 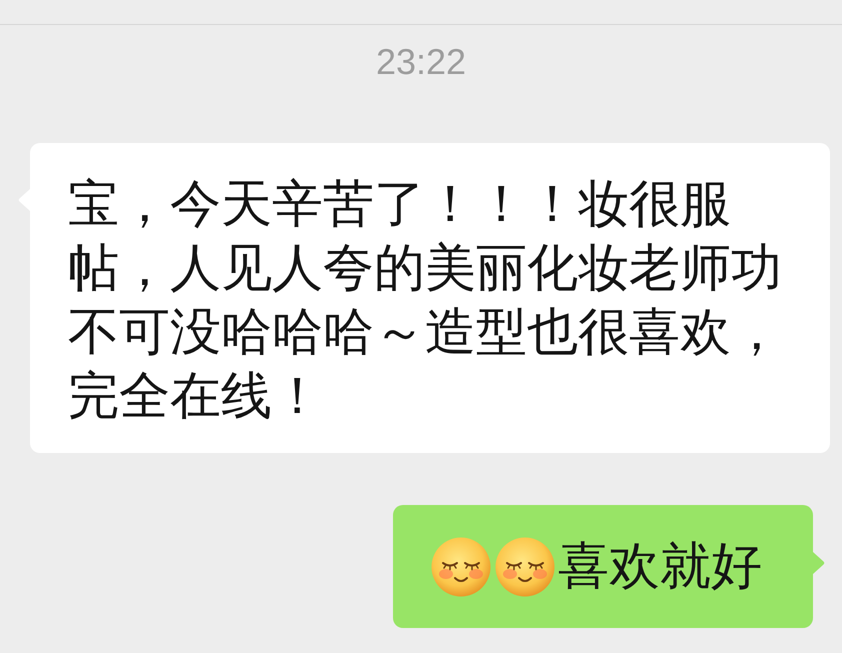 What do you see at coordinates (660, 567) in the screenshot?
I see `message-text: 喜欢就好` at bounding box center [660, 567].